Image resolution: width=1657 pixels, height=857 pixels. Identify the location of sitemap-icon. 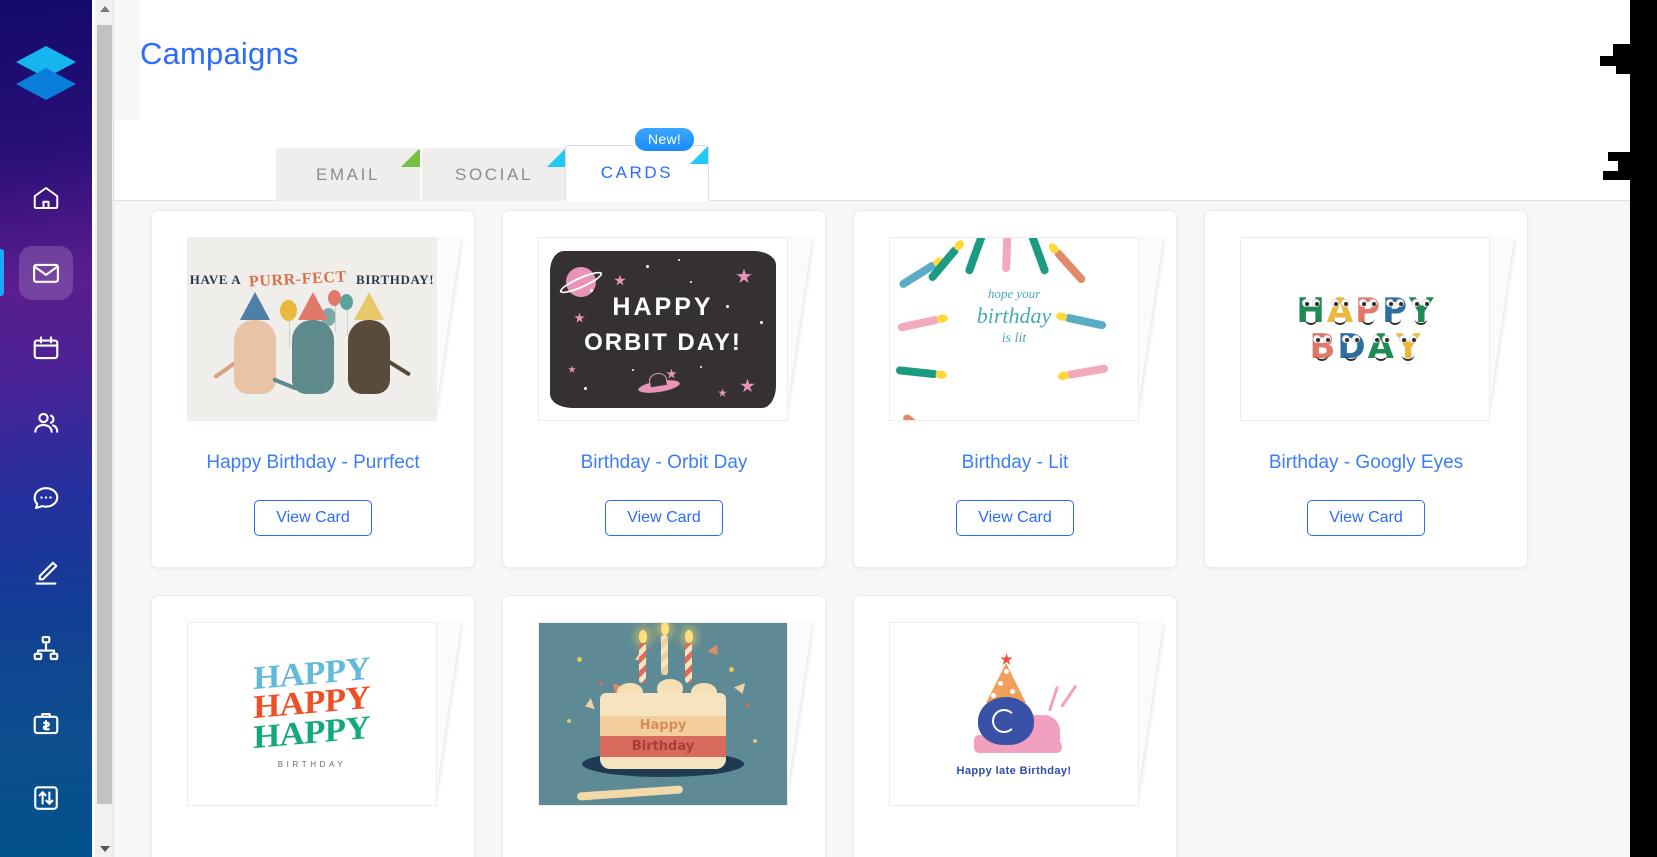
(46, 648).